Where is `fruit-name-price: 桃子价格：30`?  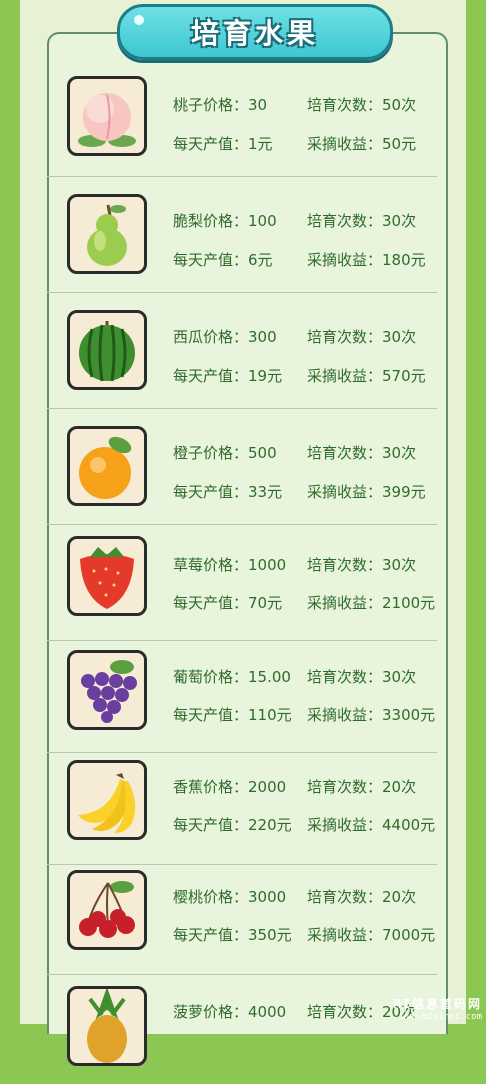 fruit-name-price: 桃子价格：30 is located at coordinates (220, 105).